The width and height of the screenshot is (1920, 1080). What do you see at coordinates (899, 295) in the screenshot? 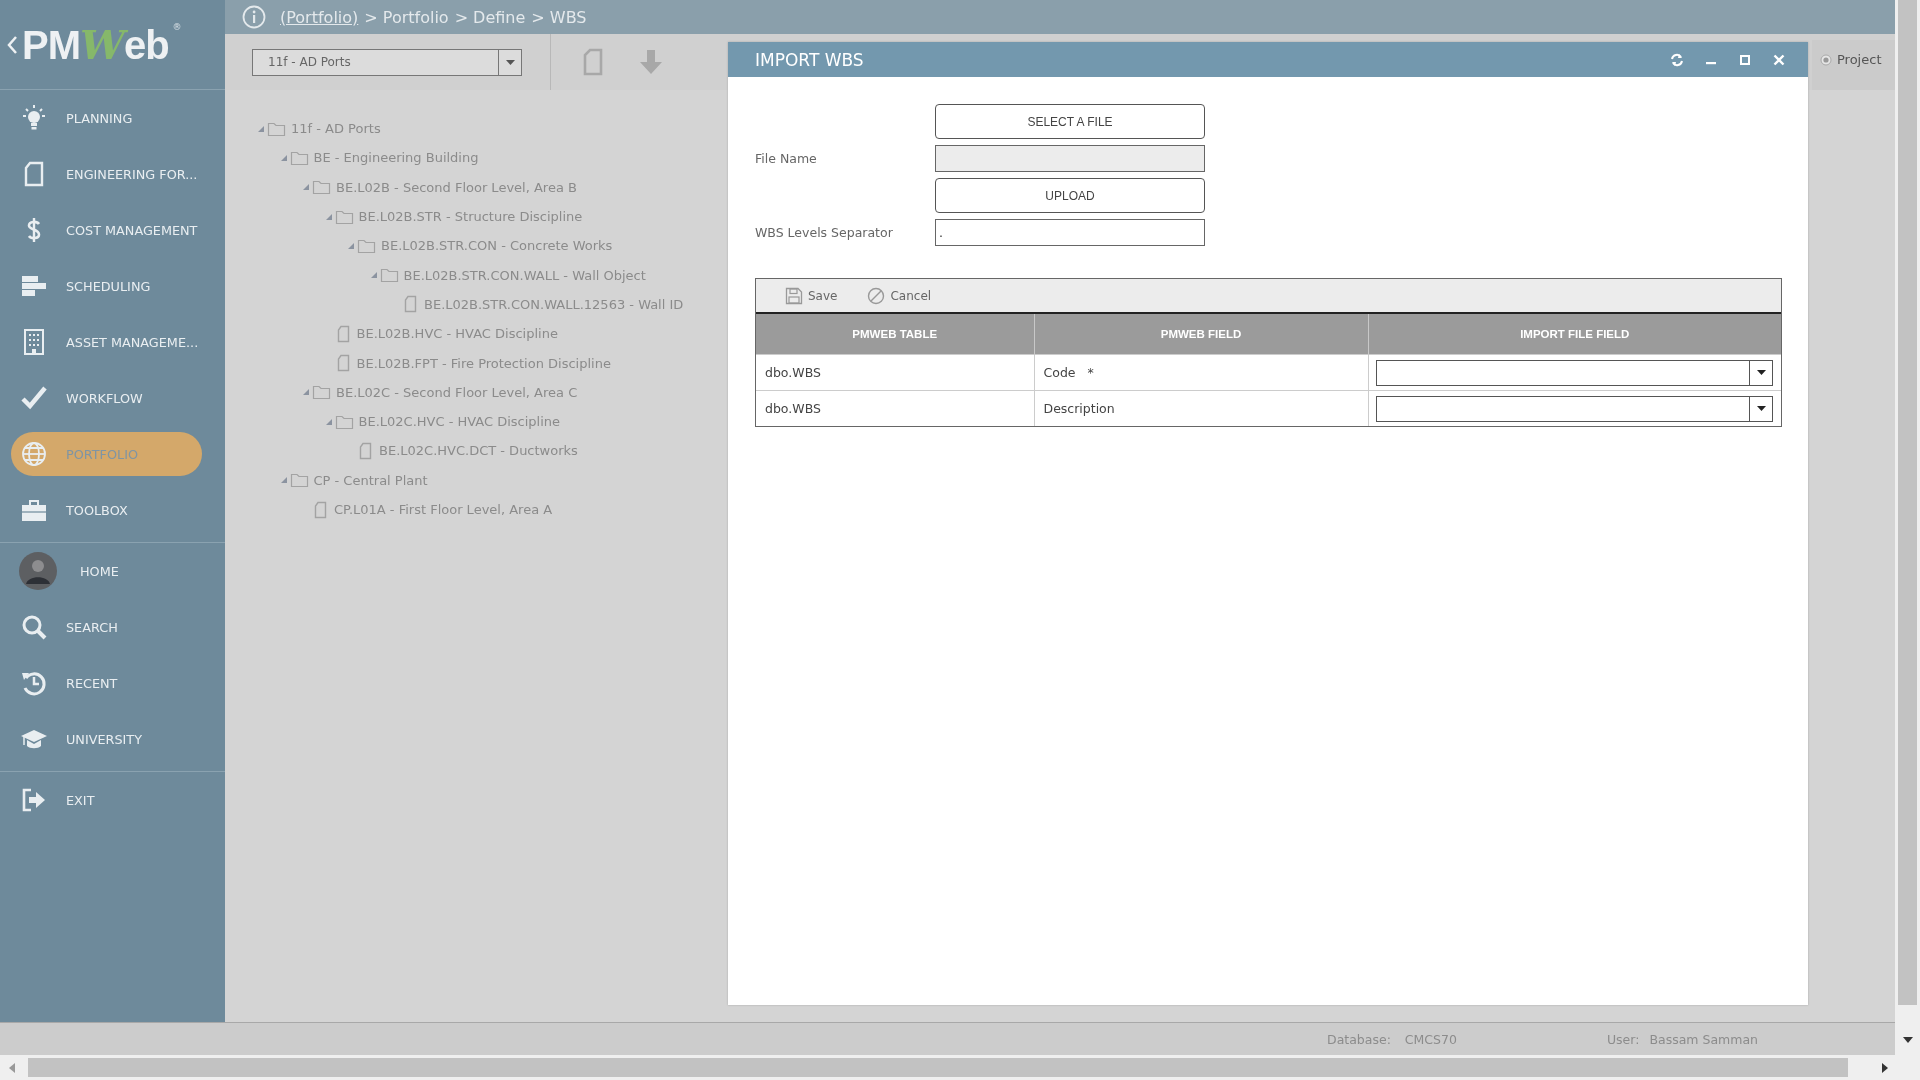
I see `toolbar-button: Cancel` at bounding box center [899, 295].